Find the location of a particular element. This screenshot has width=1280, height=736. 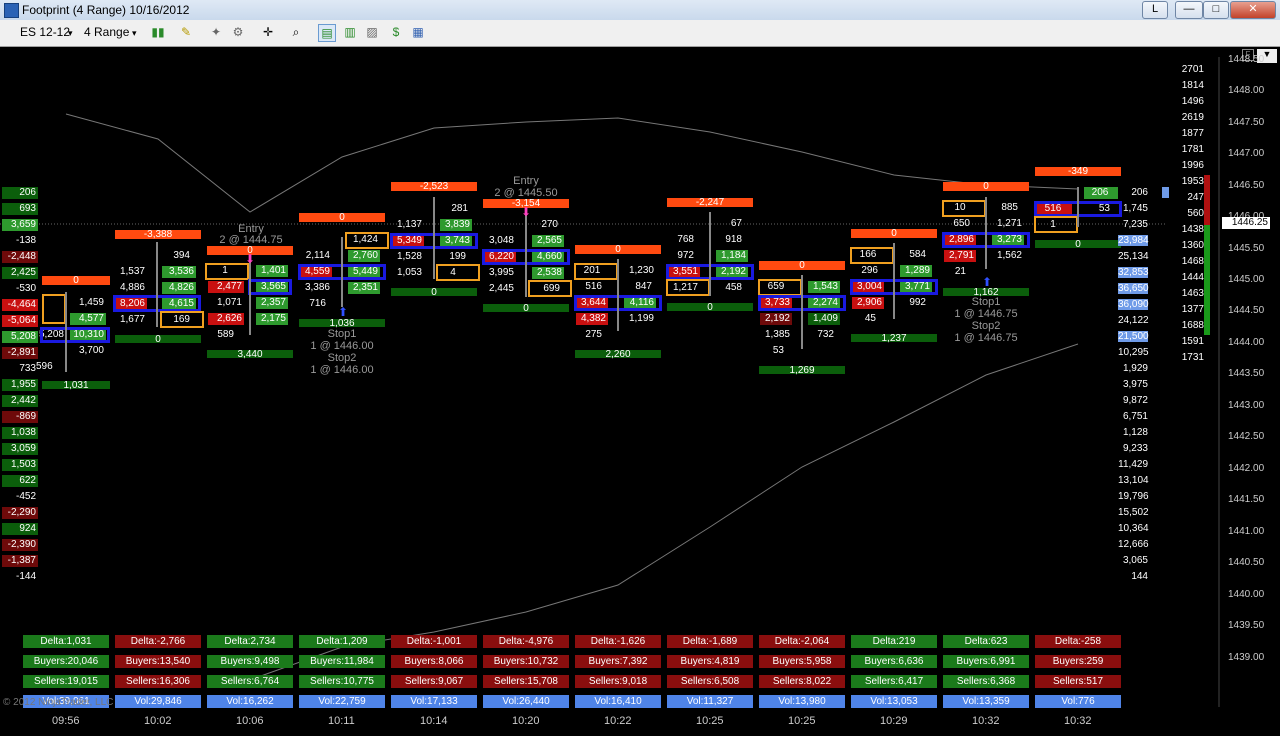

line-chart-icon: ▨ is located at coordinates (372, 32).